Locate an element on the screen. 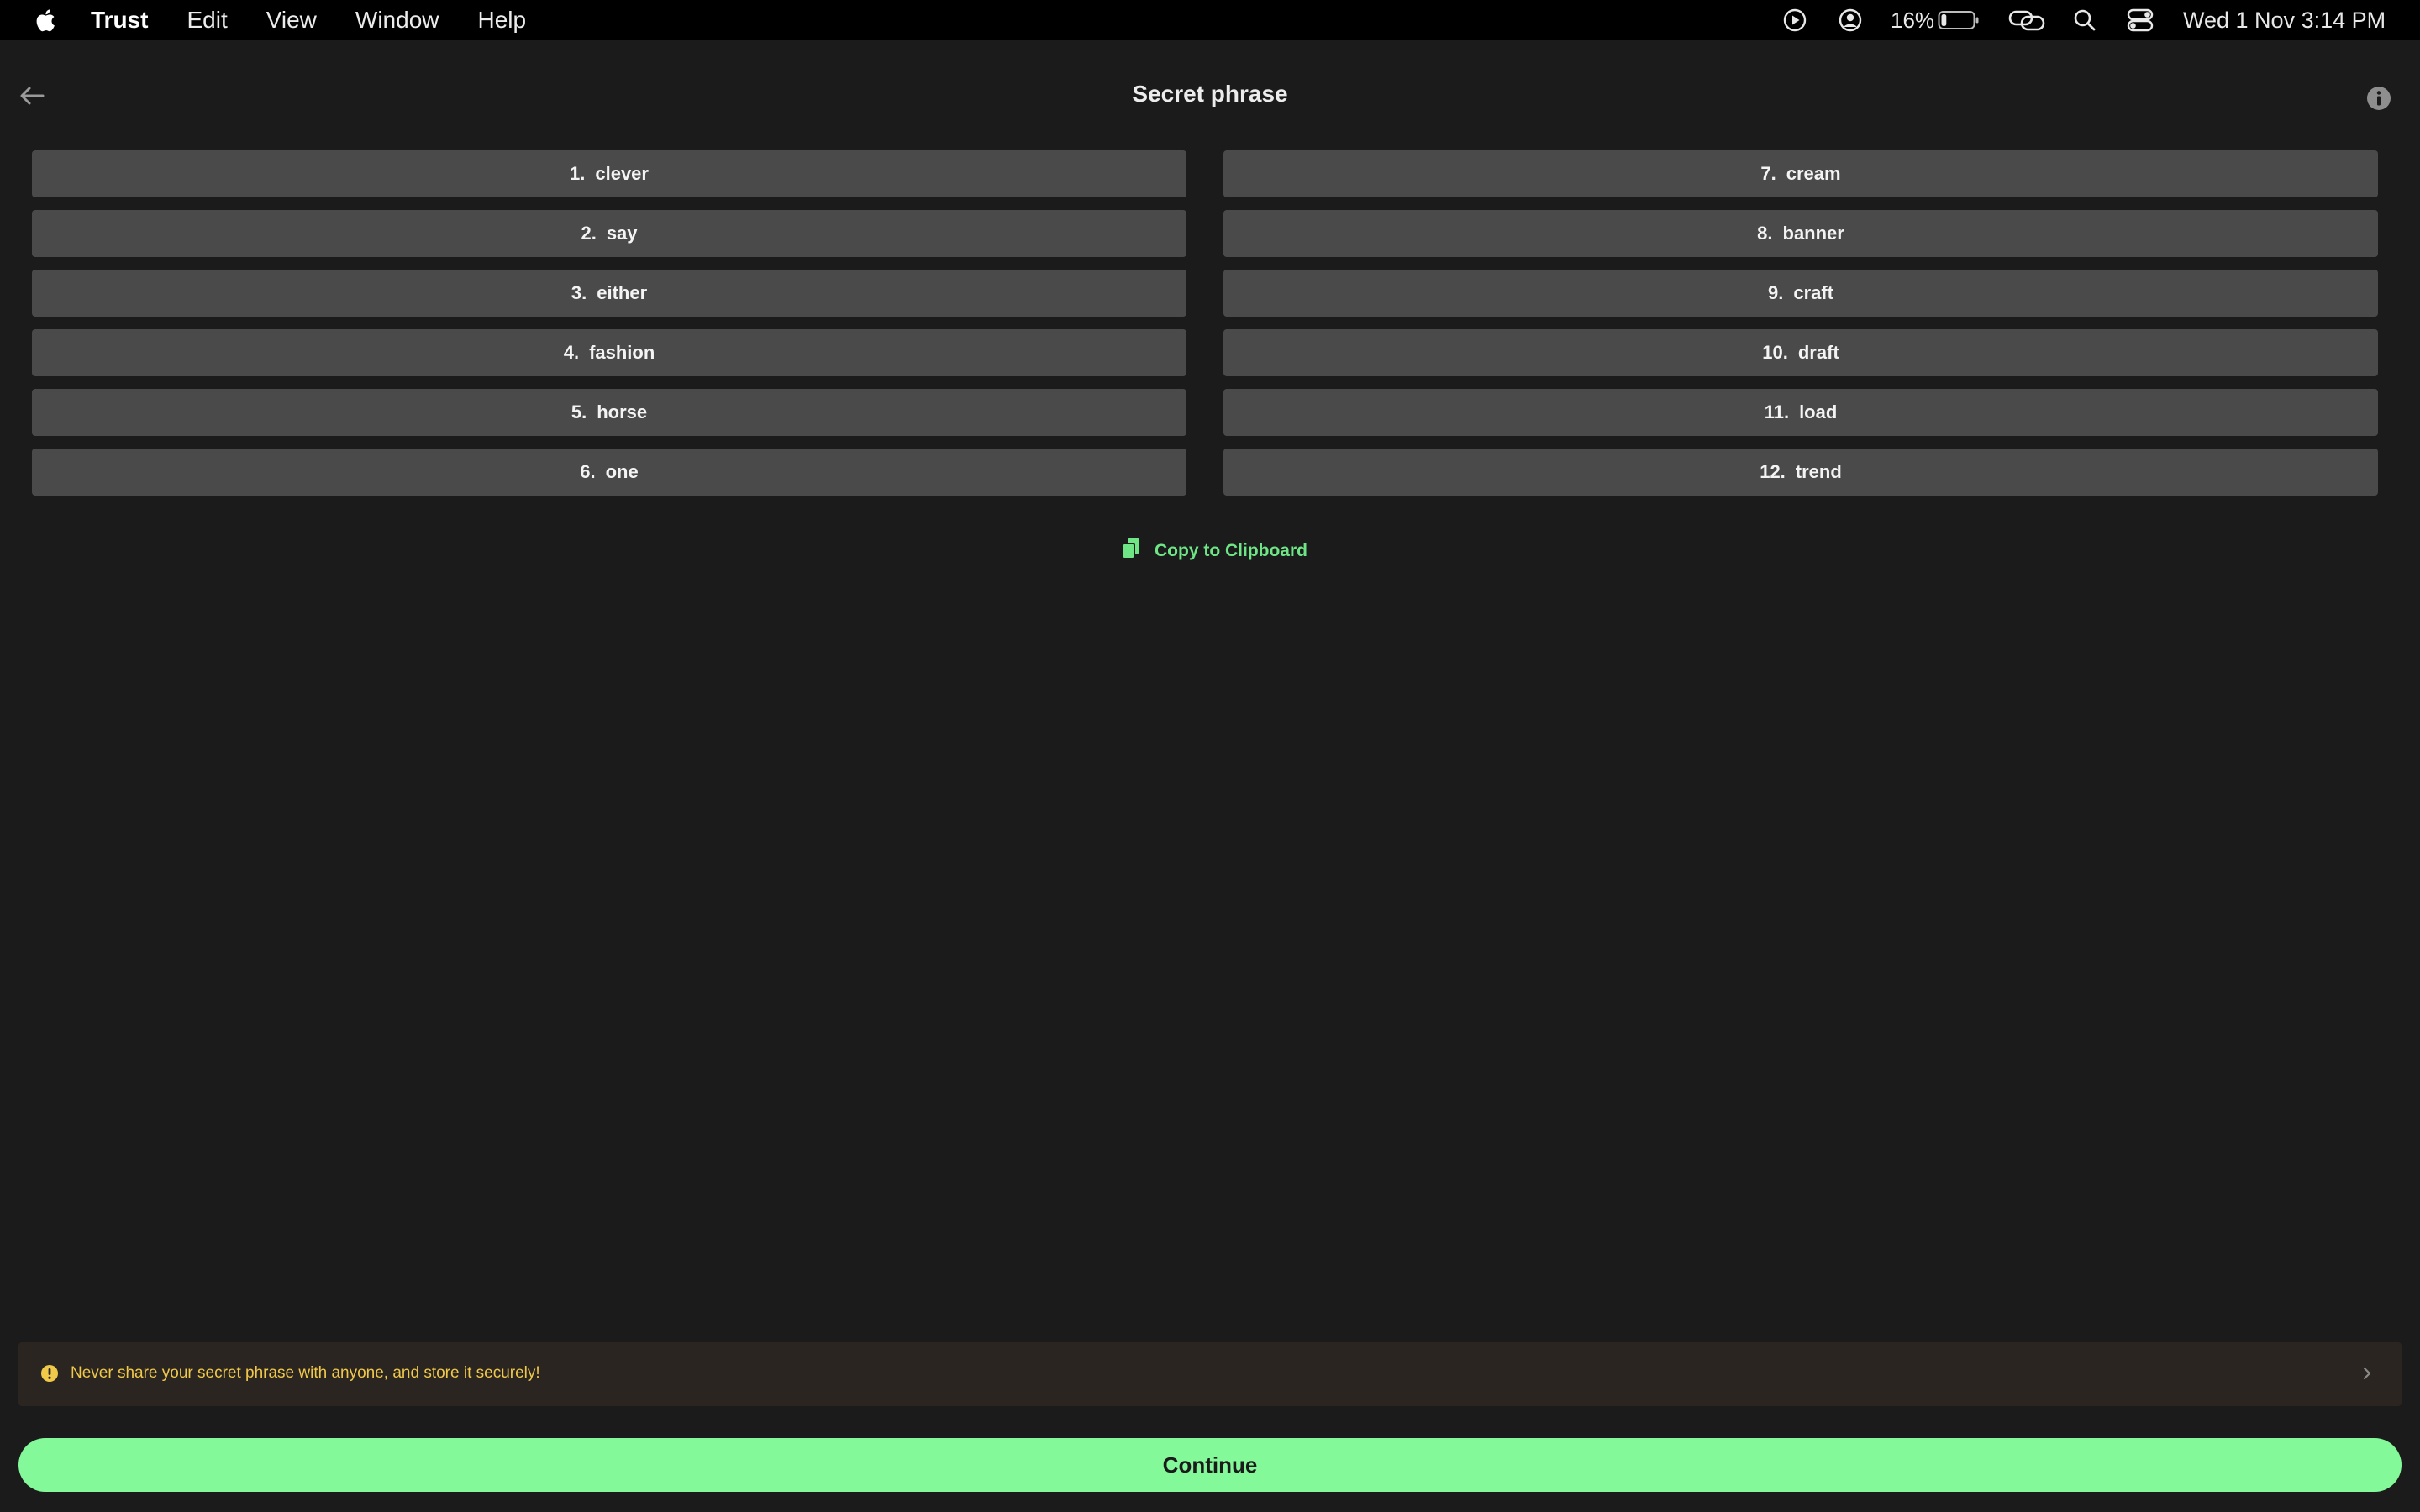 Image resolution: width=2420 pixels, height=1512 pixels. link-icon is located at coordinates (2027, 20).